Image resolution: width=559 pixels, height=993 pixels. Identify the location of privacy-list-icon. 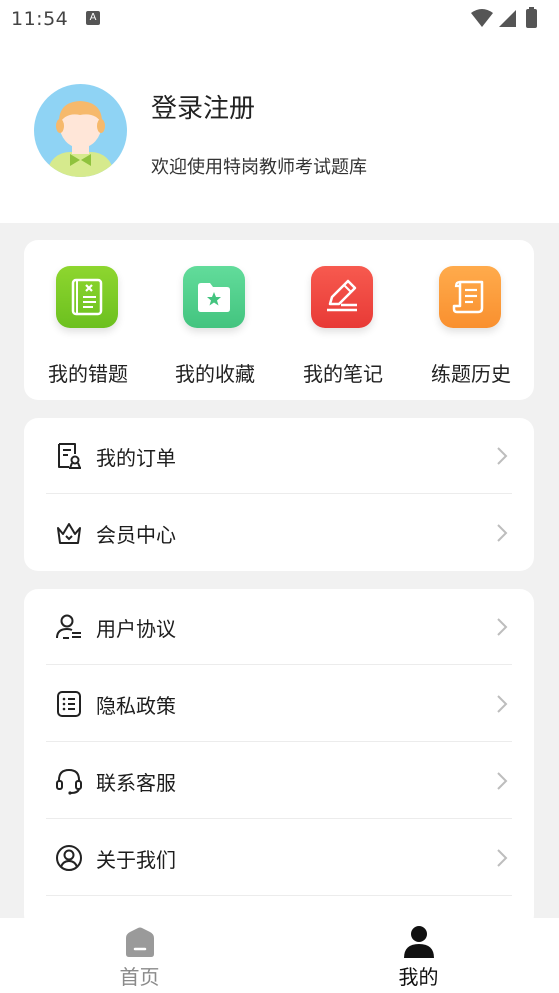
(69, 704).